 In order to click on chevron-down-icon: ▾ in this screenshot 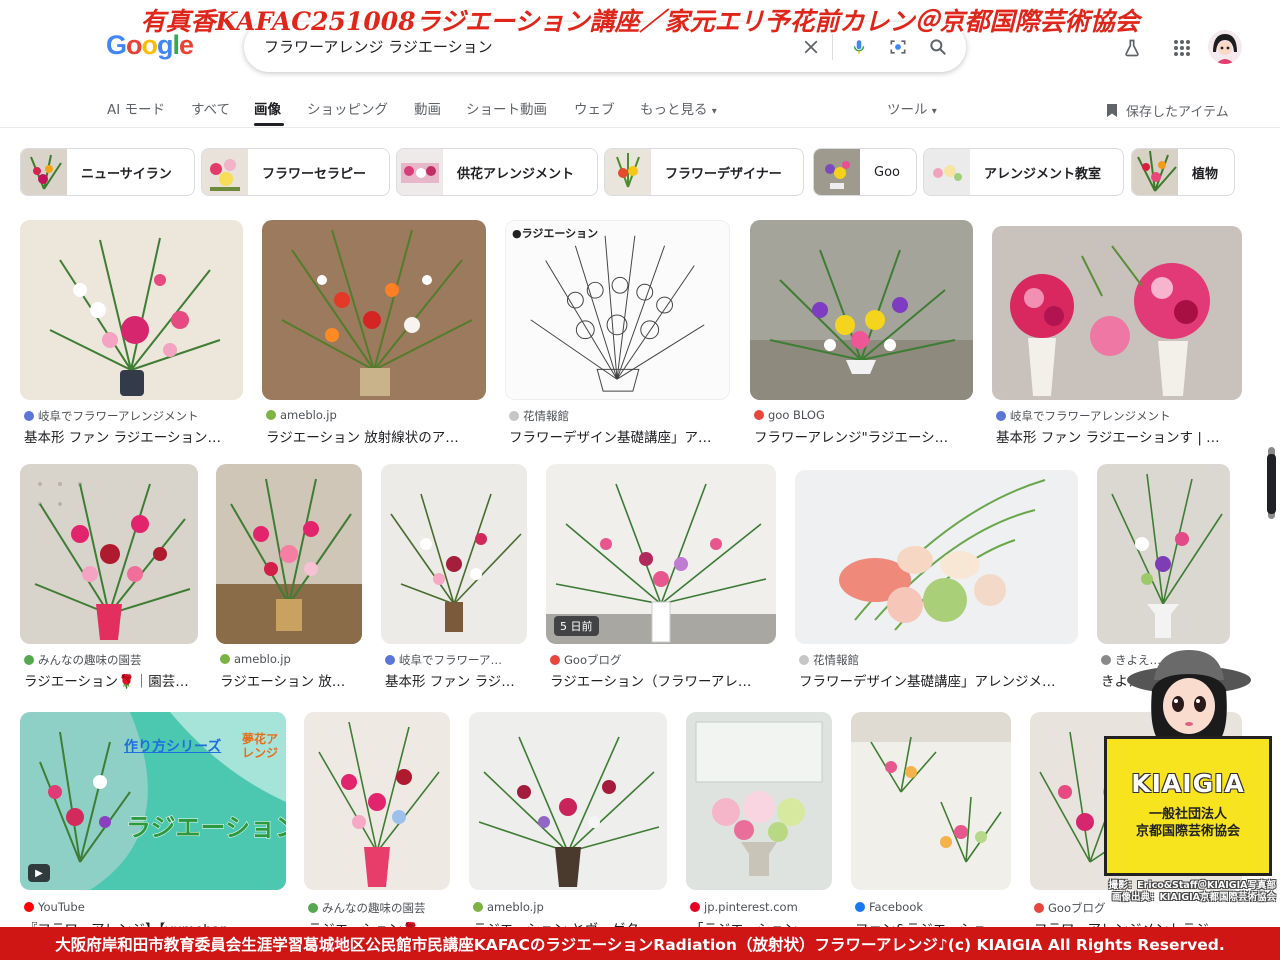, I will do `click(934, 111)`.